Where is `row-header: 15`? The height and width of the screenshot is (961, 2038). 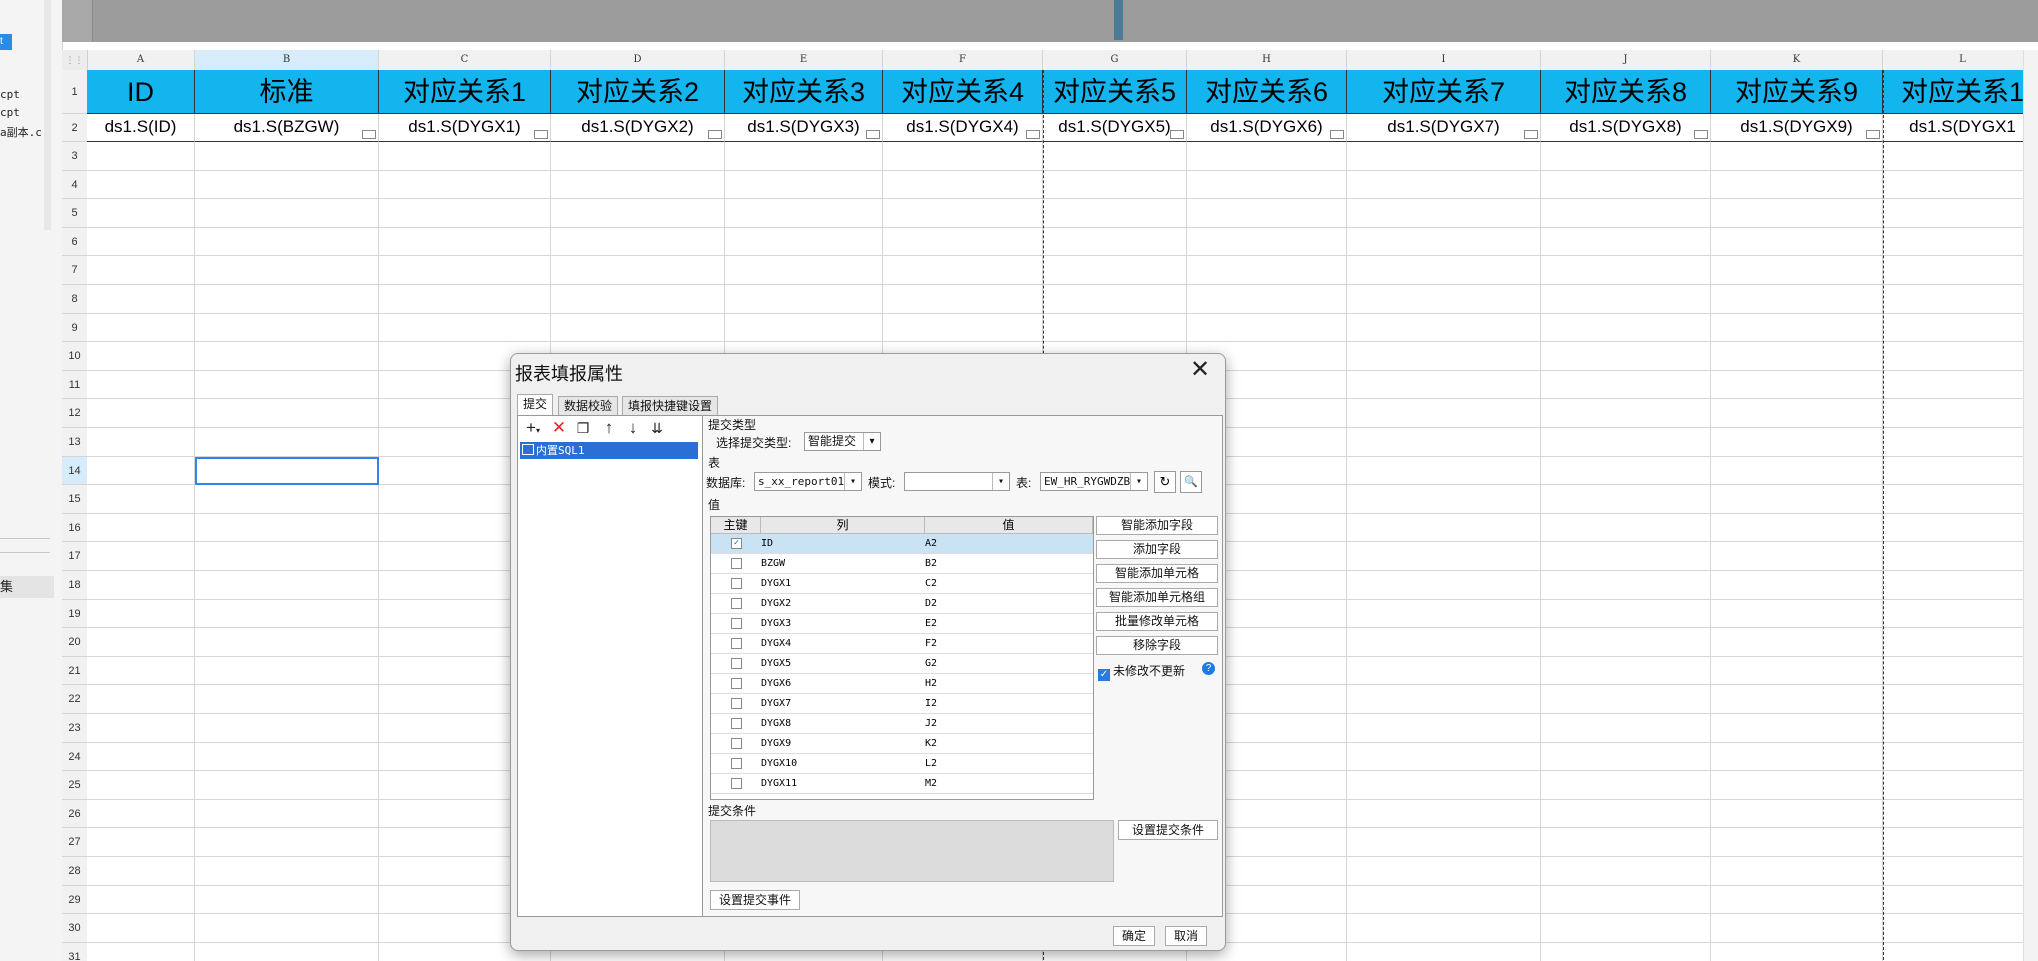
row-header: 15 is located at coordinates (74, 499).